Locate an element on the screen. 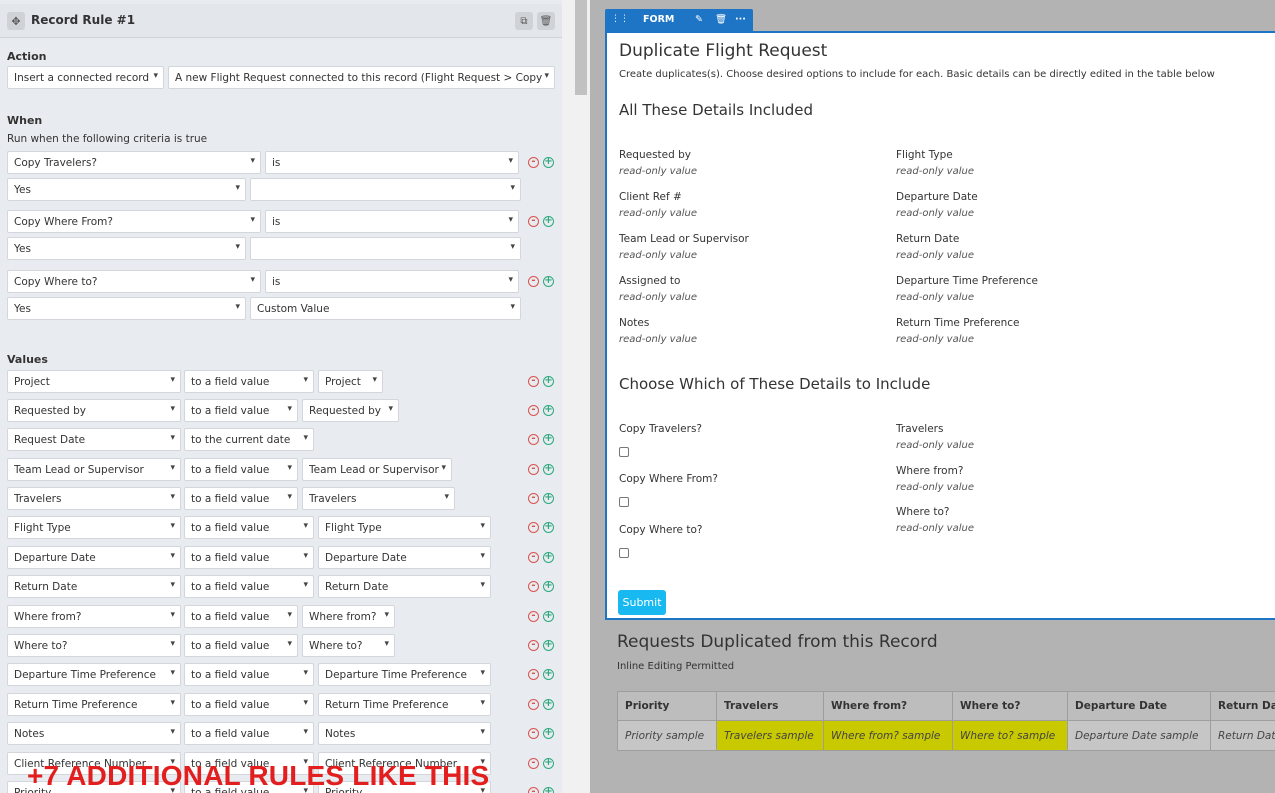  value-source-select: Where to? is located at coordinates (348, 645).